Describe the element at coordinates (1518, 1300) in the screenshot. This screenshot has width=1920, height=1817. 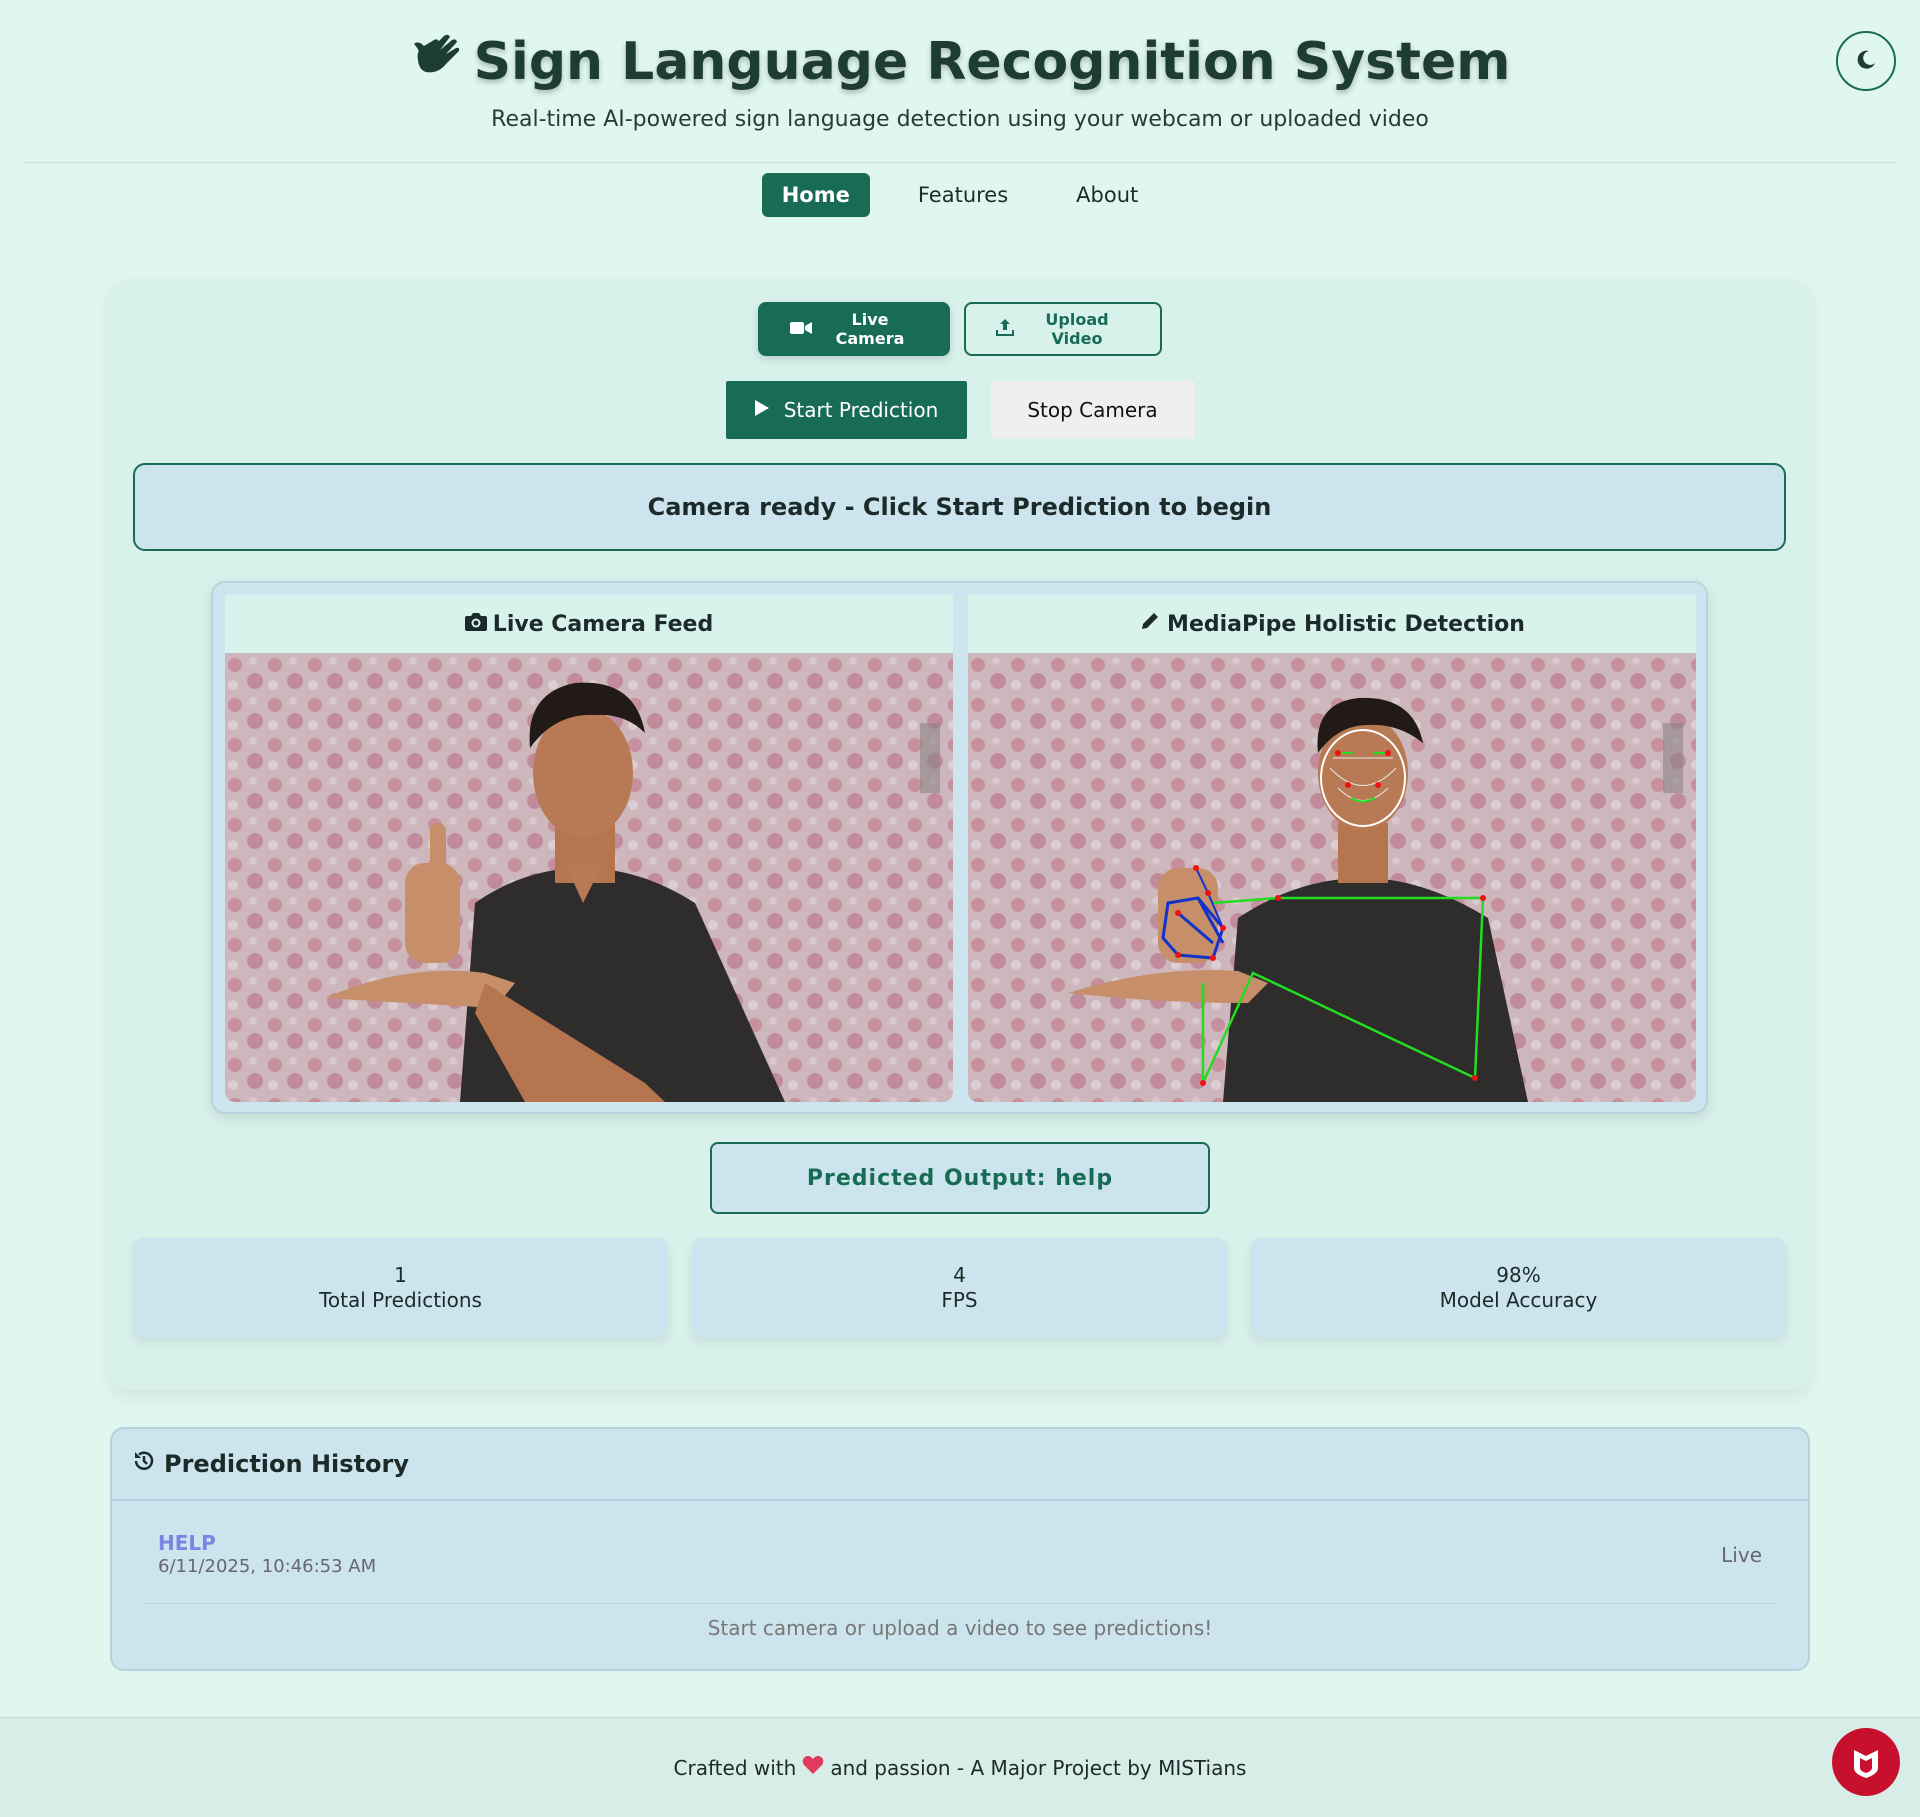
I see `stat-label: Model Accuracy` at that location.